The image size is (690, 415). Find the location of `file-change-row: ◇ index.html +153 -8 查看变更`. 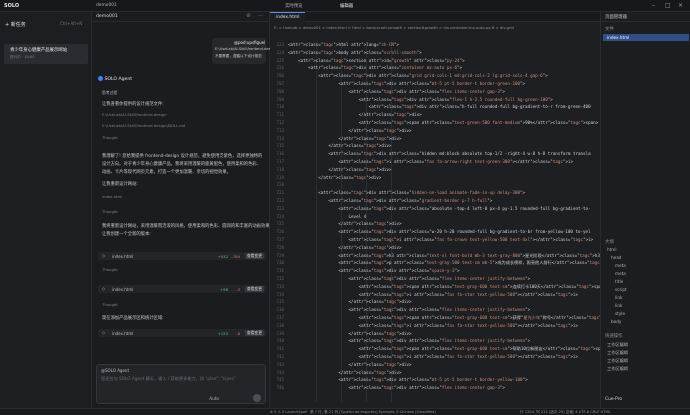

file-change-row: ◇ index.html +153 -8 查看变更 is located at coordinates (182, 333).